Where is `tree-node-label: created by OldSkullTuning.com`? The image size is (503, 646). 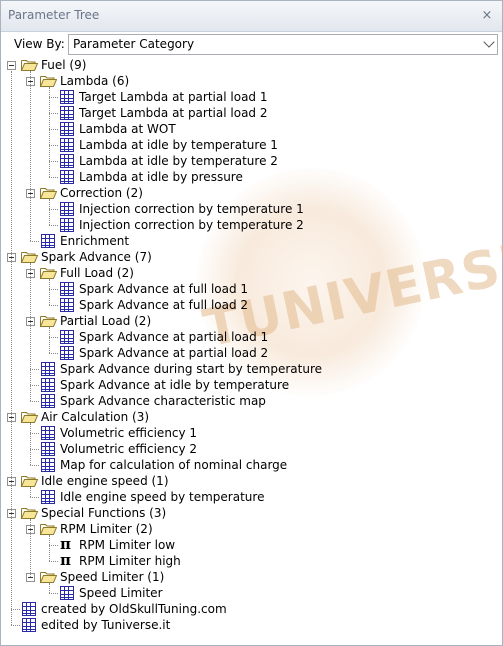 tree-node-label: created by OldSkullTuning.com is located at coordinates (134, 609).